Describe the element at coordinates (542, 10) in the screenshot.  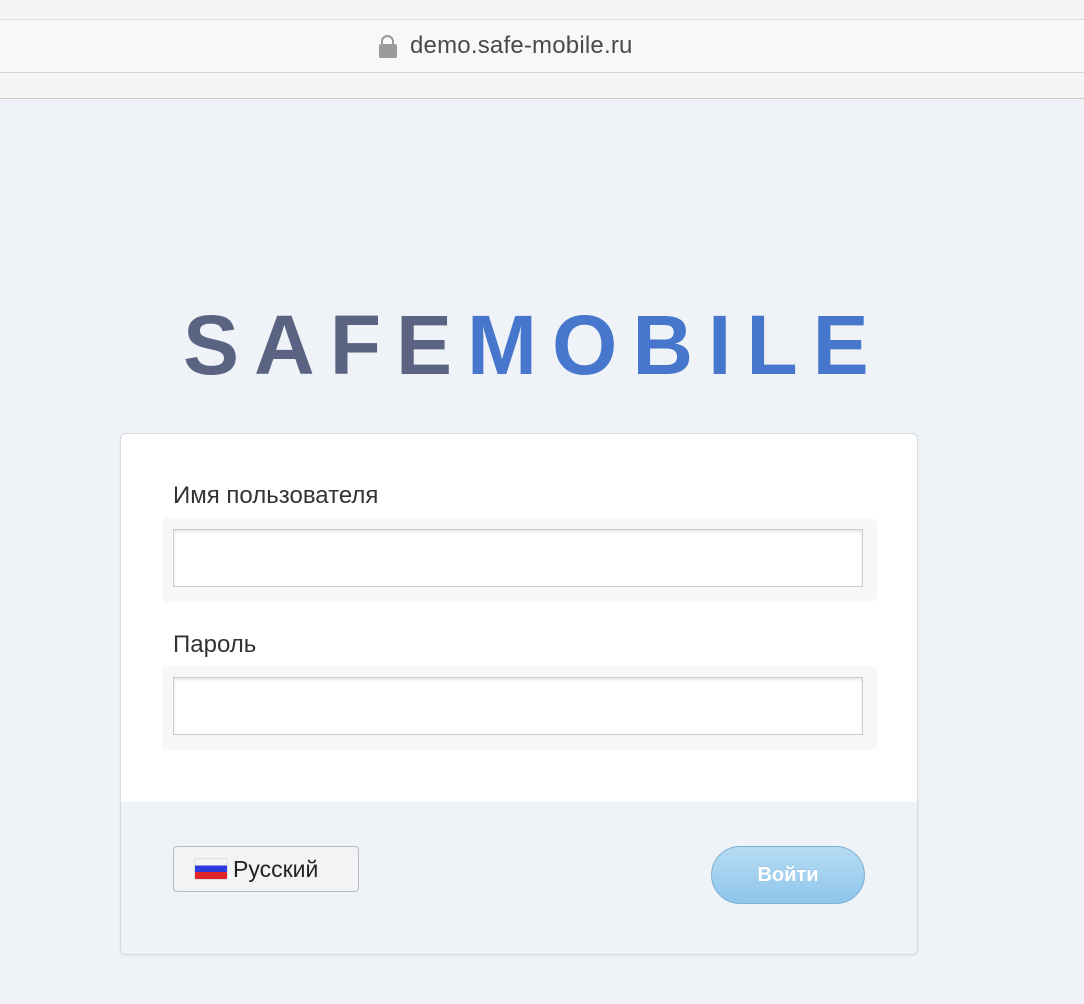
I see `browser-top-strip` at that location.